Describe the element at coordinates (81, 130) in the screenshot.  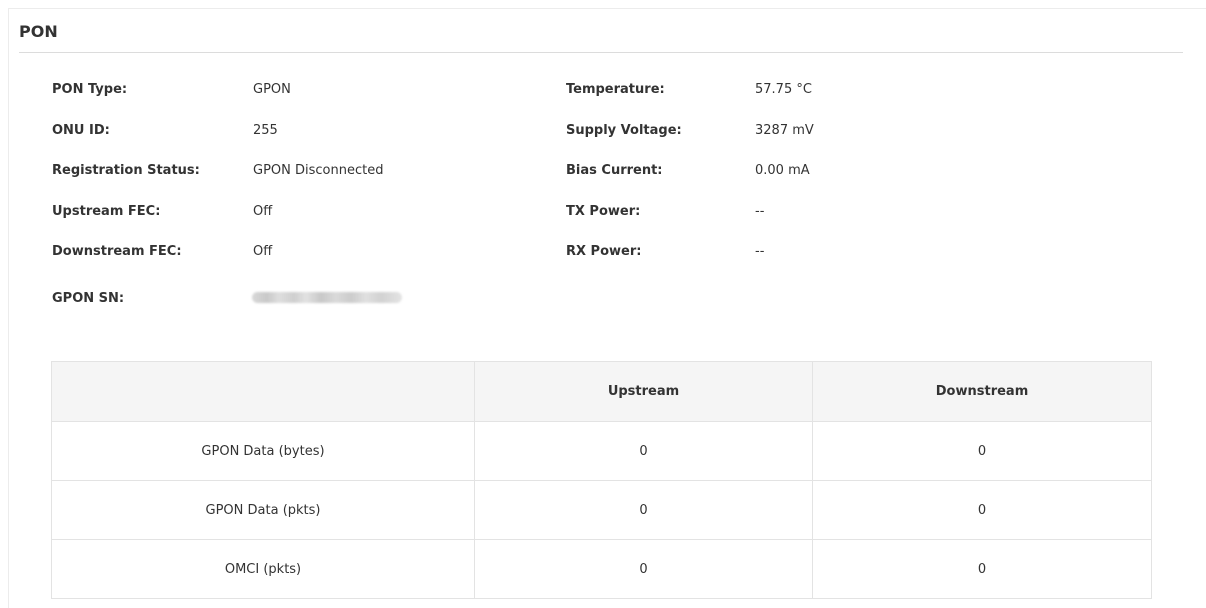
I see `onu-id-label: ONU ID:` at that location.